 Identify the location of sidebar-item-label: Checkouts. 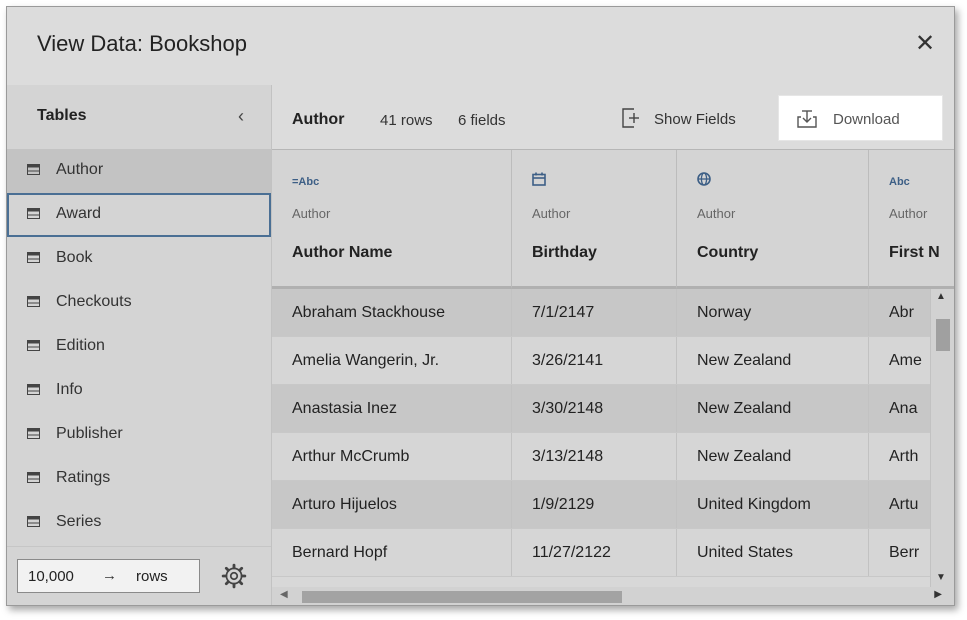
(94, 301).